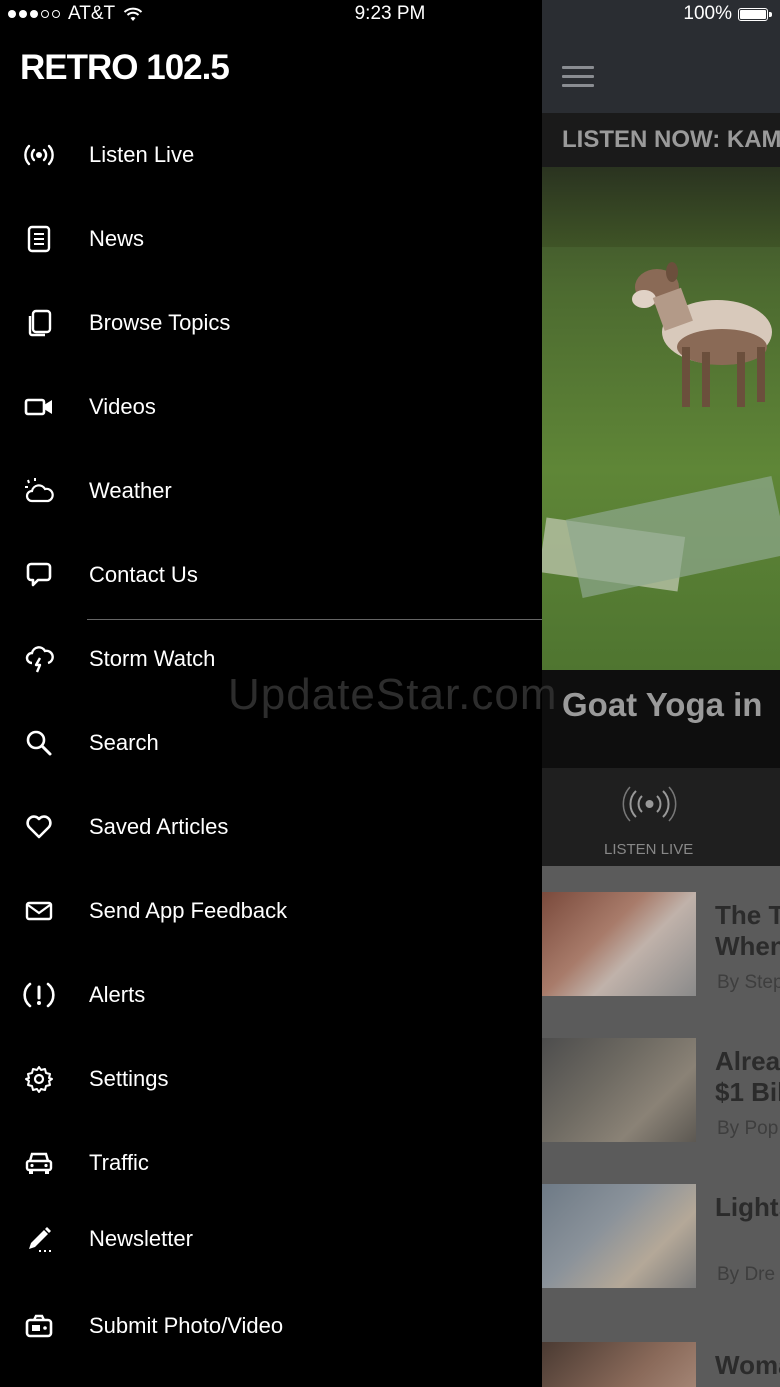 This screenshot has height=1387, width=780. I want to click on listen-live-label: LISTEN LIVE, so click(648, 849).